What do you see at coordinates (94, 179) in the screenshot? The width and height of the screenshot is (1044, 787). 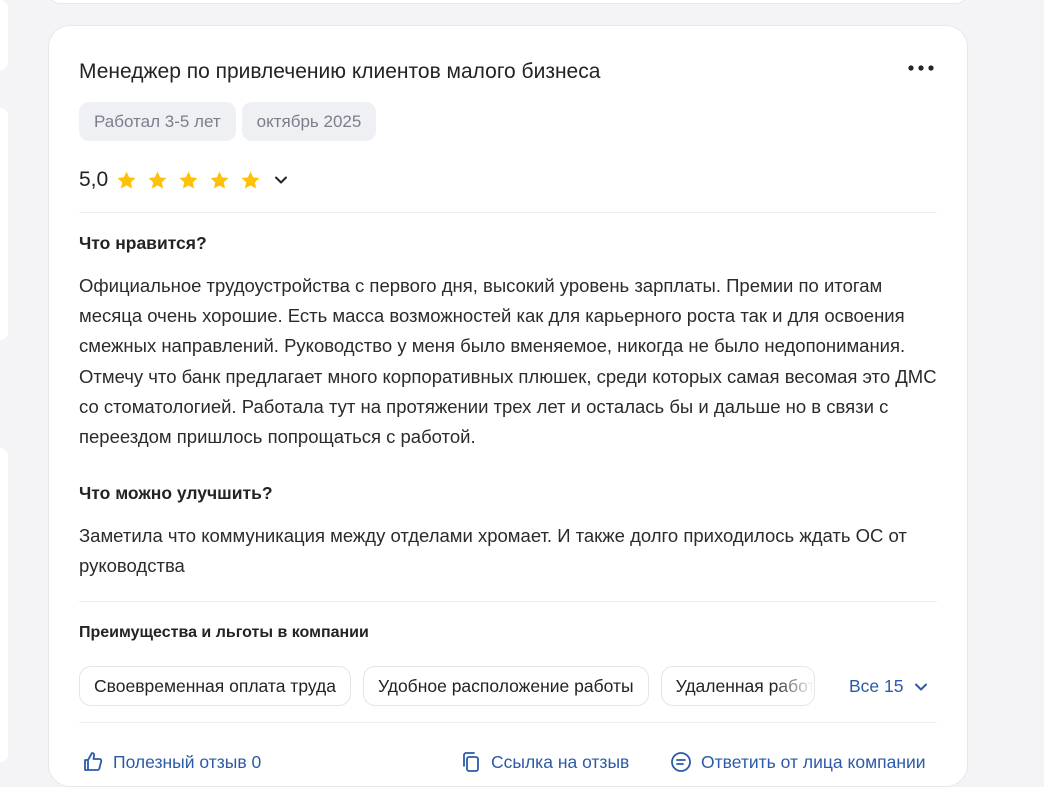 I see `rating-value: 5,0` at bounding box center [94, 179].